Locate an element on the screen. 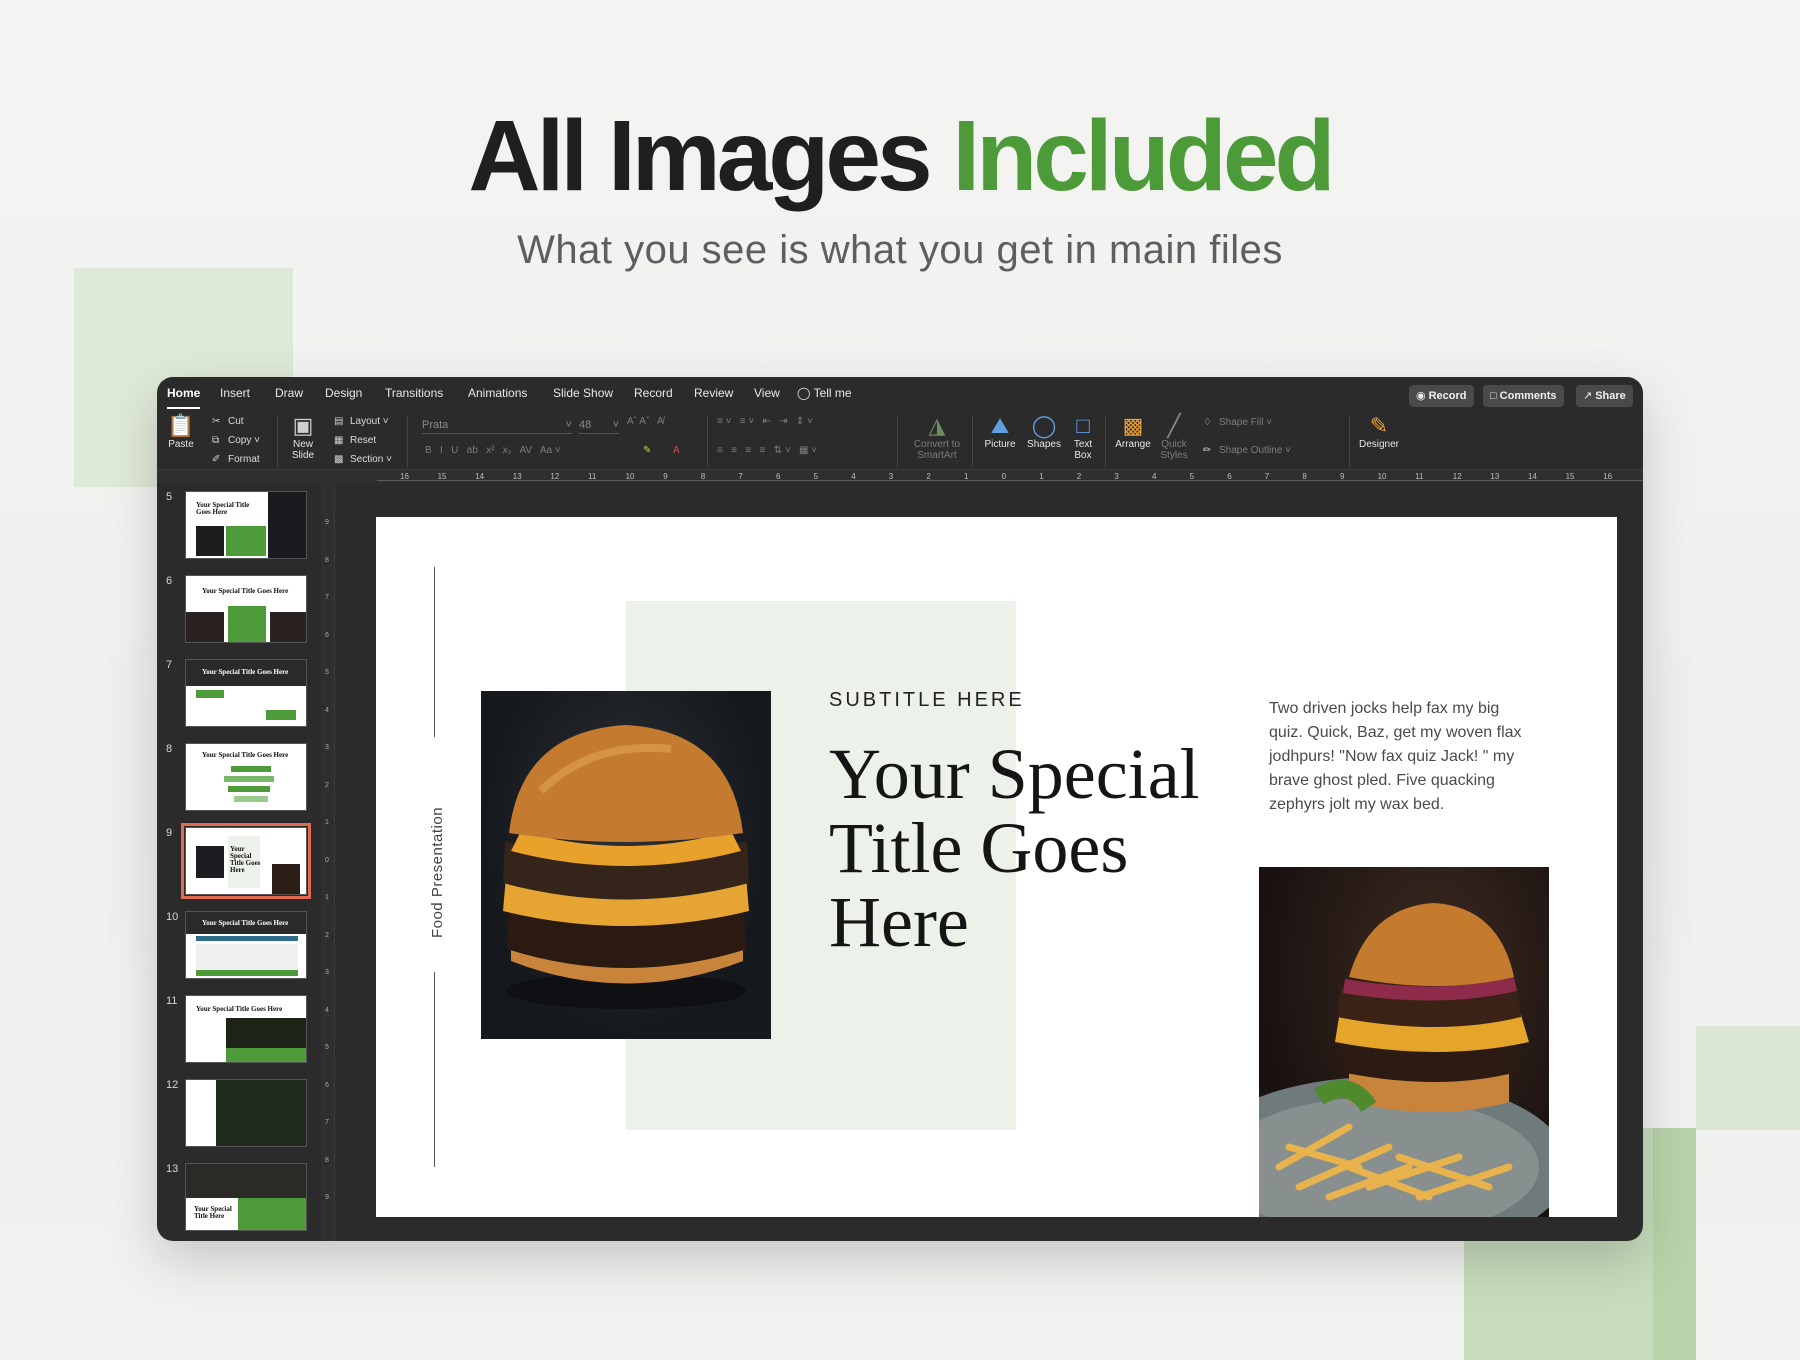 This screenshot has width=1800, height=1360. tab-view: View is located at coordinates (767, 393).